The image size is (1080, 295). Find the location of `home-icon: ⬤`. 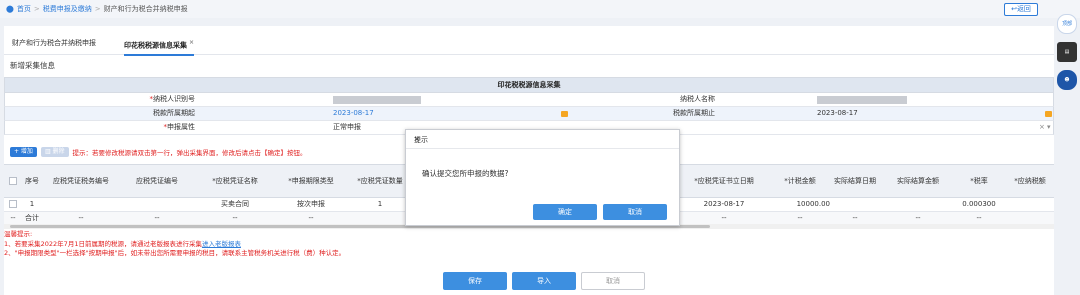

home-icon: ⬤ is located at coordinates (10, 9).